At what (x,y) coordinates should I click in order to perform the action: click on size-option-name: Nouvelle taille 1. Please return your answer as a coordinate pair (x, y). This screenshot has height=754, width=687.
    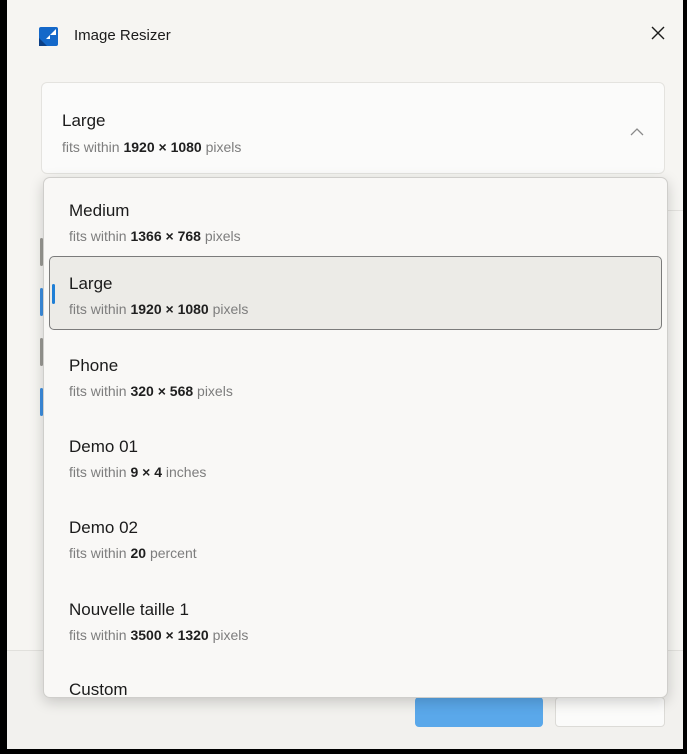
    Looking at the image, I should click on (129, 609).